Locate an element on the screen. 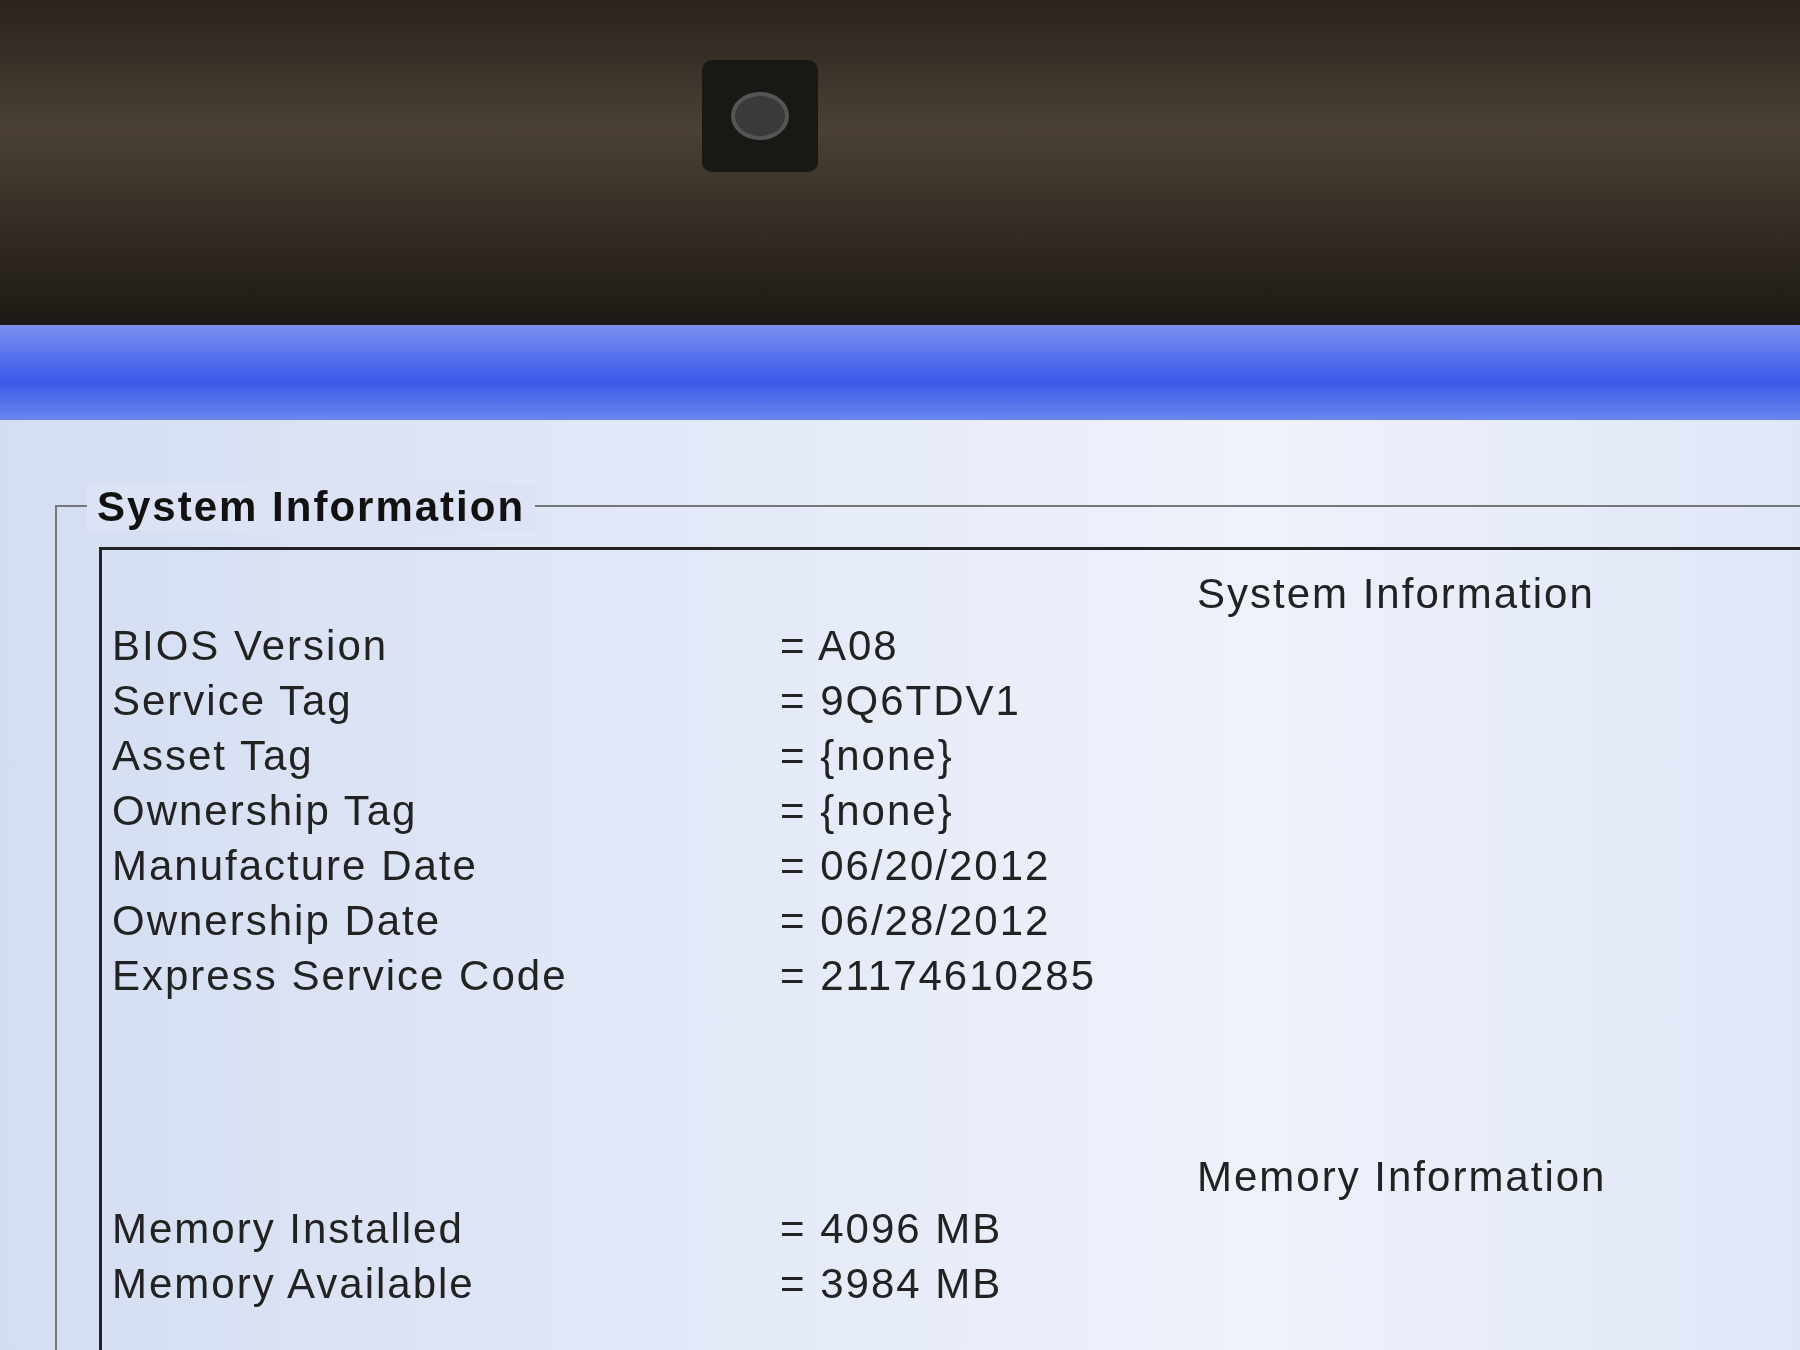  field-value: = 4096 MB is located at coordinates (891, 1229).